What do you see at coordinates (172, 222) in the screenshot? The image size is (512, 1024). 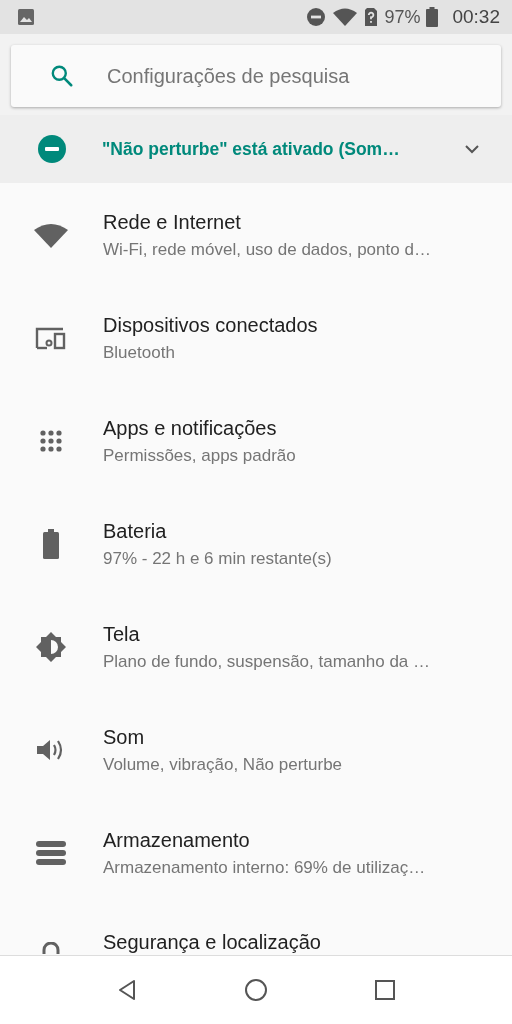 I see `item-title: Rede e Internet` at bounding box center [172, 222].